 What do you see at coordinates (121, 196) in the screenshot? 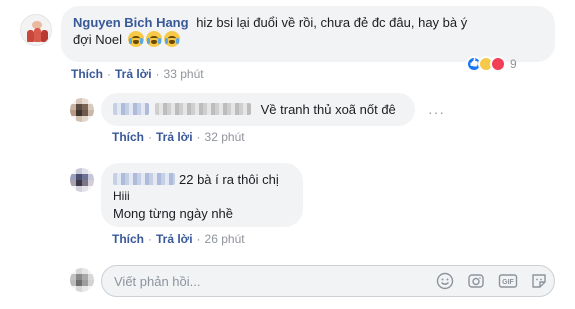
I see `reply-text-line2: Hiii` at bounding box center [121, 196].